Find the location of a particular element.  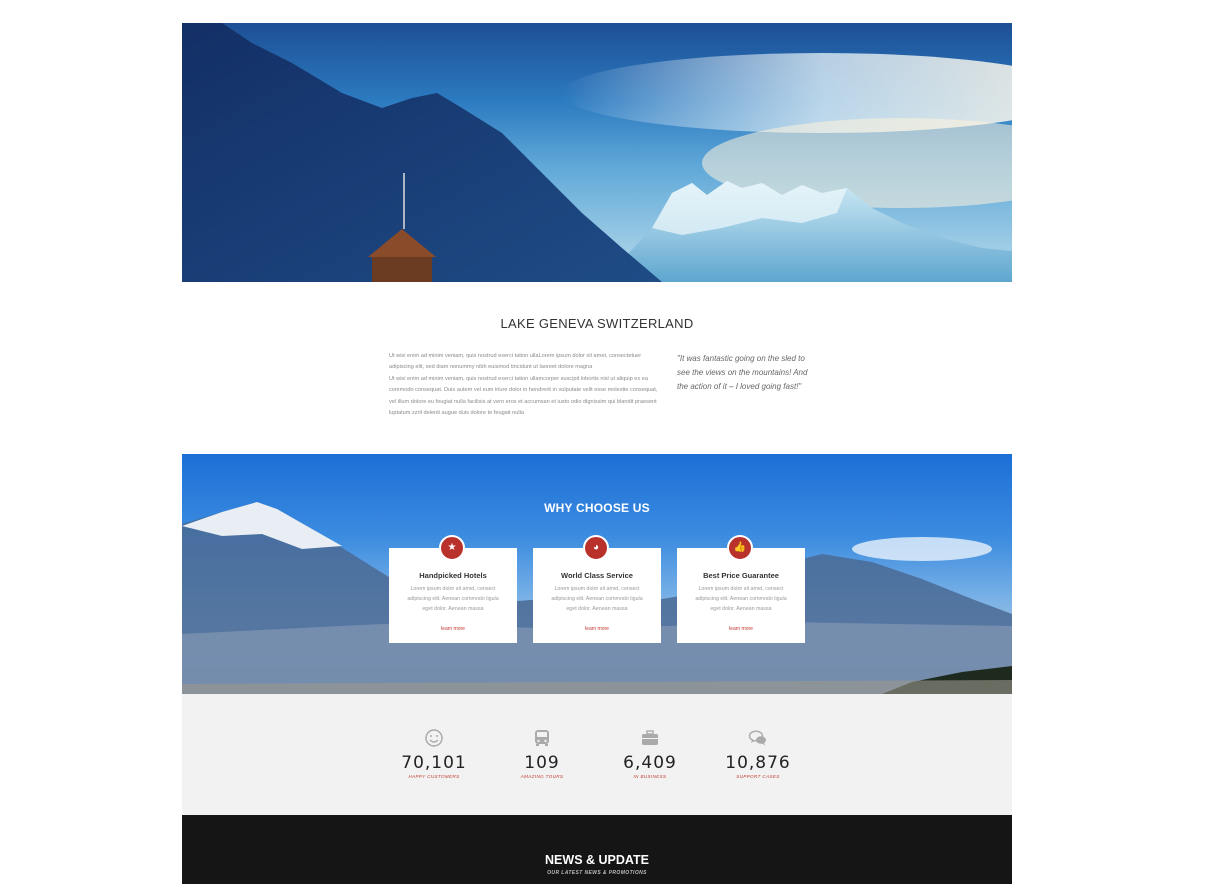

briefcase-icon is located at coordinates (650, 737).